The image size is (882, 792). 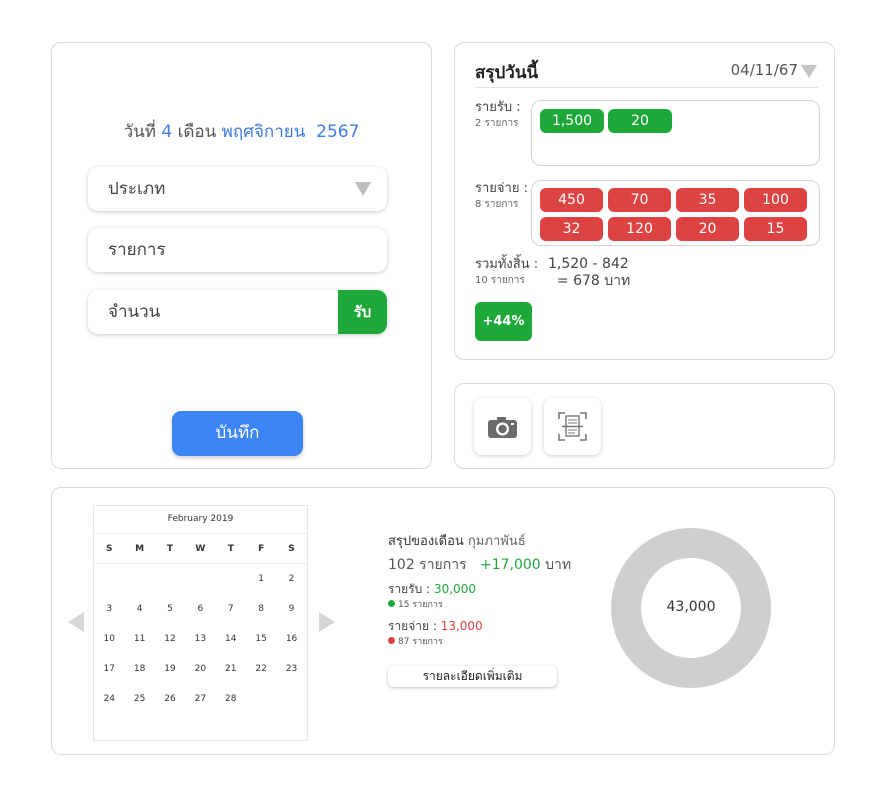 I want to click on calendar-day: 9, so click(x=291, y=611).